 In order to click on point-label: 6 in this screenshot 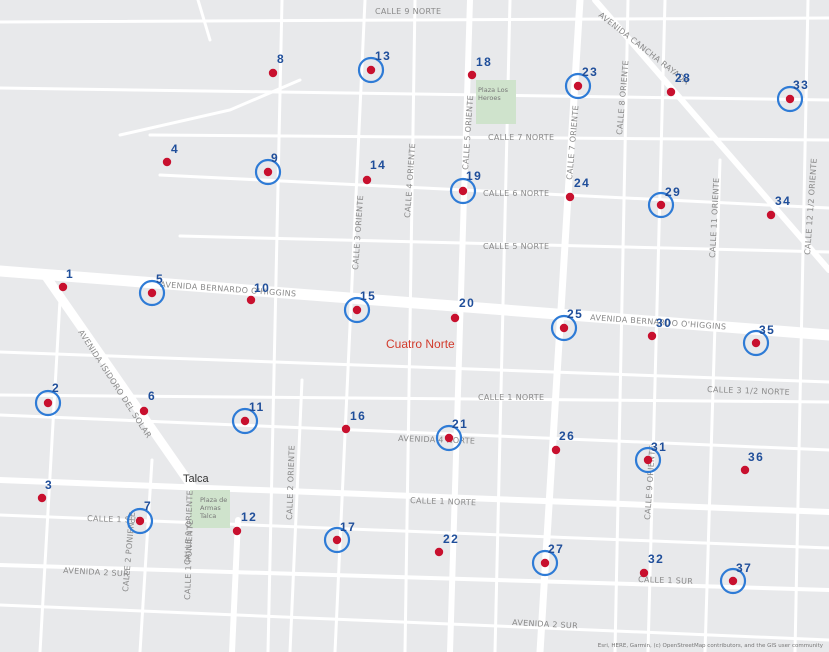, I will do `click(152, 396)`.